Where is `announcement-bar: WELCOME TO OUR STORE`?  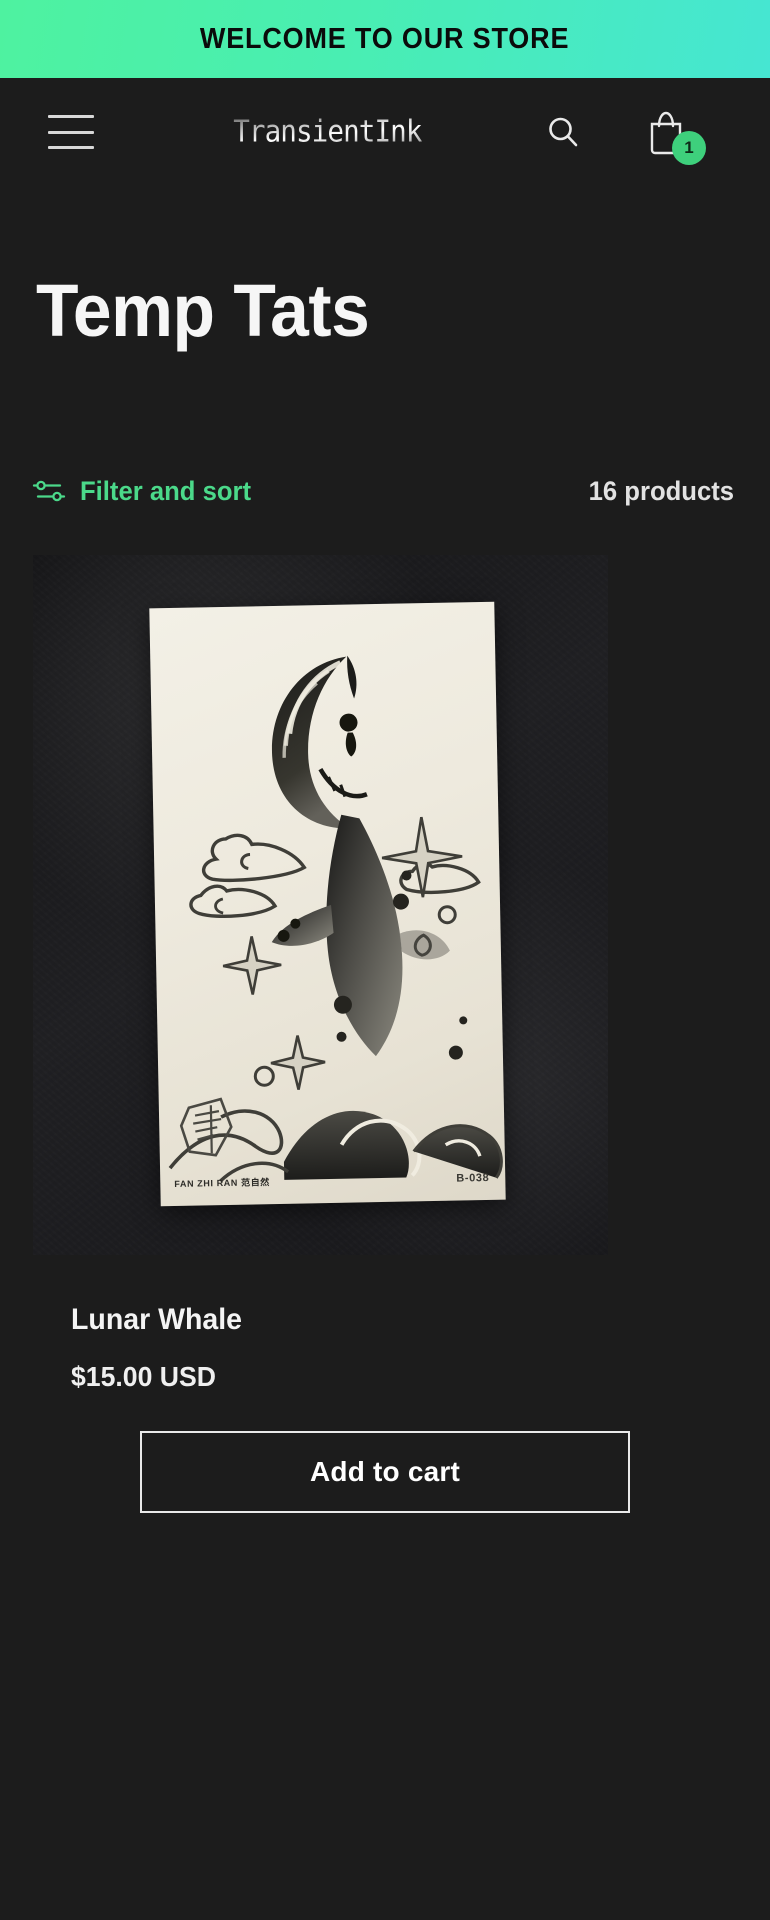 announcement-bar: WELCOME TO OUR STORE is located at coordinates (385, 39).